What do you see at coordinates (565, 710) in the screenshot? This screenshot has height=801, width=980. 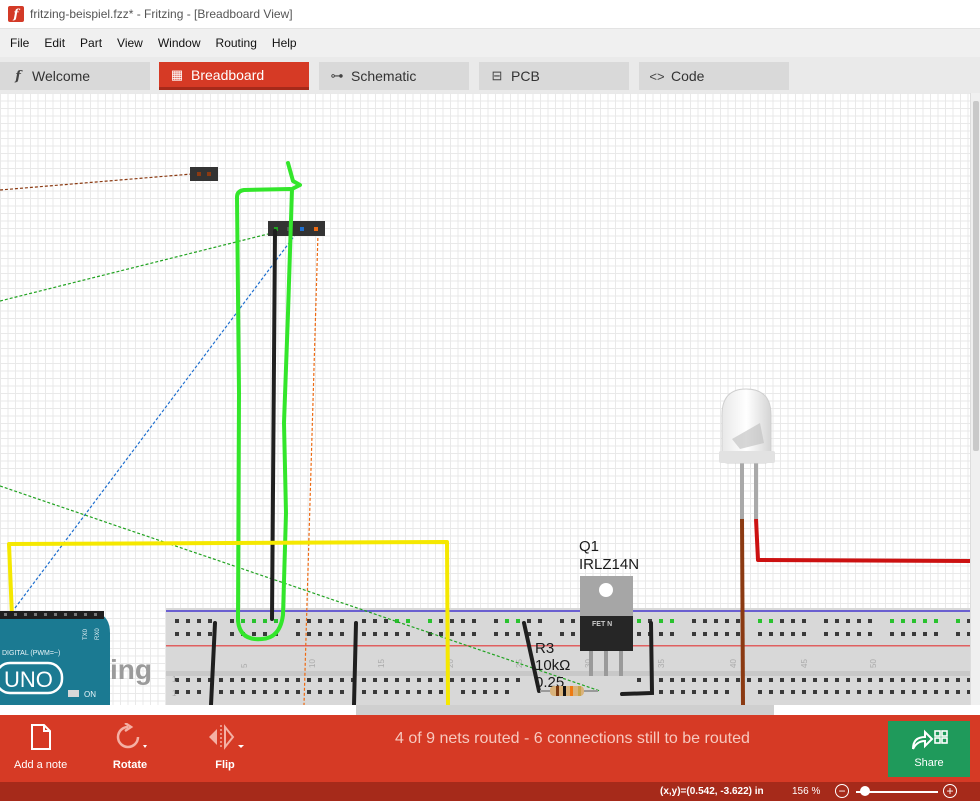 I see `horizontal-scrollbar-thumb` at bounding box center [565, 710].